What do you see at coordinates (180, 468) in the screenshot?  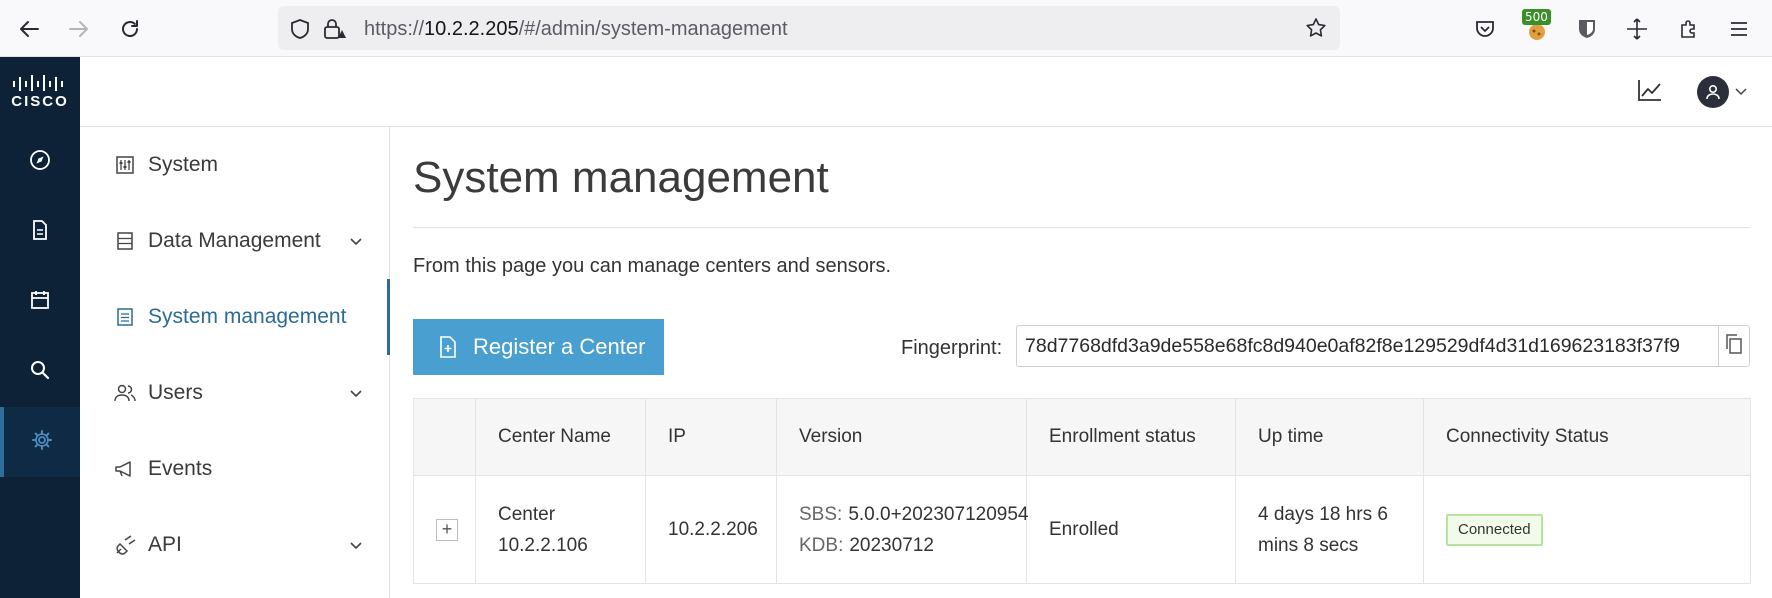 I see `sidebar-item-label: Events` at bounding box center [180, 468].